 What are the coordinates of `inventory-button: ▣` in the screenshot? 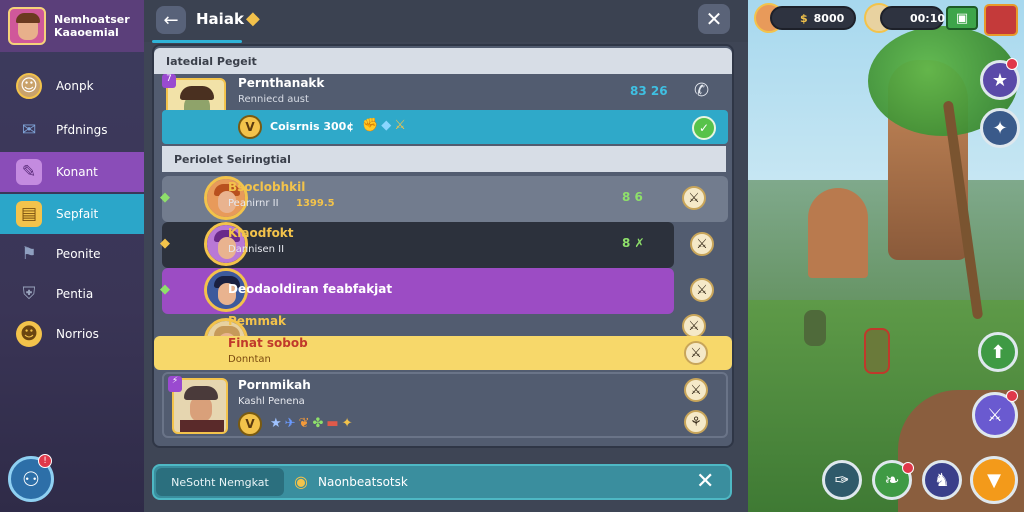 It's located at (962, 18).